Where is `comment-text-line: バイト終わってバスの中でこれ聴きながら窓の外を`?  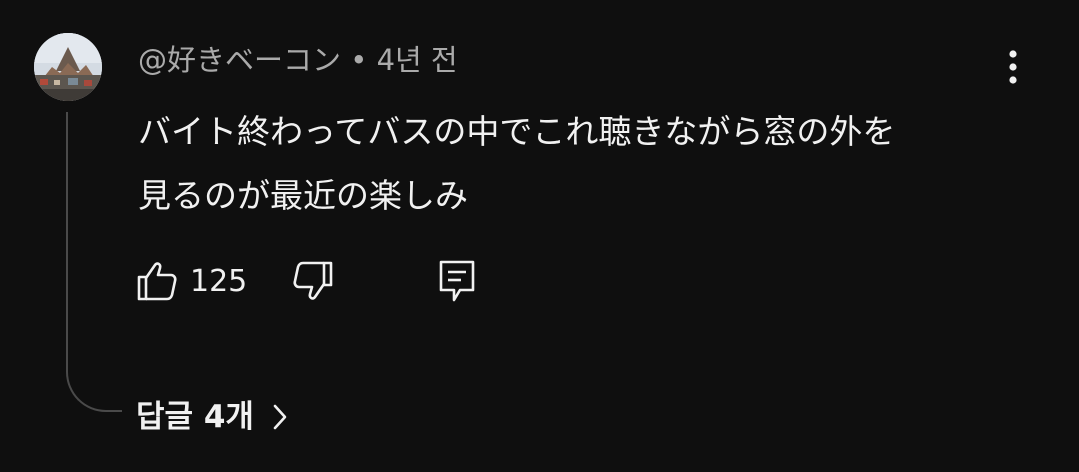
comment-text-line: バイト終わってバスの中でこれ聴きながら窓の外を is located at coordinates (517, 131).